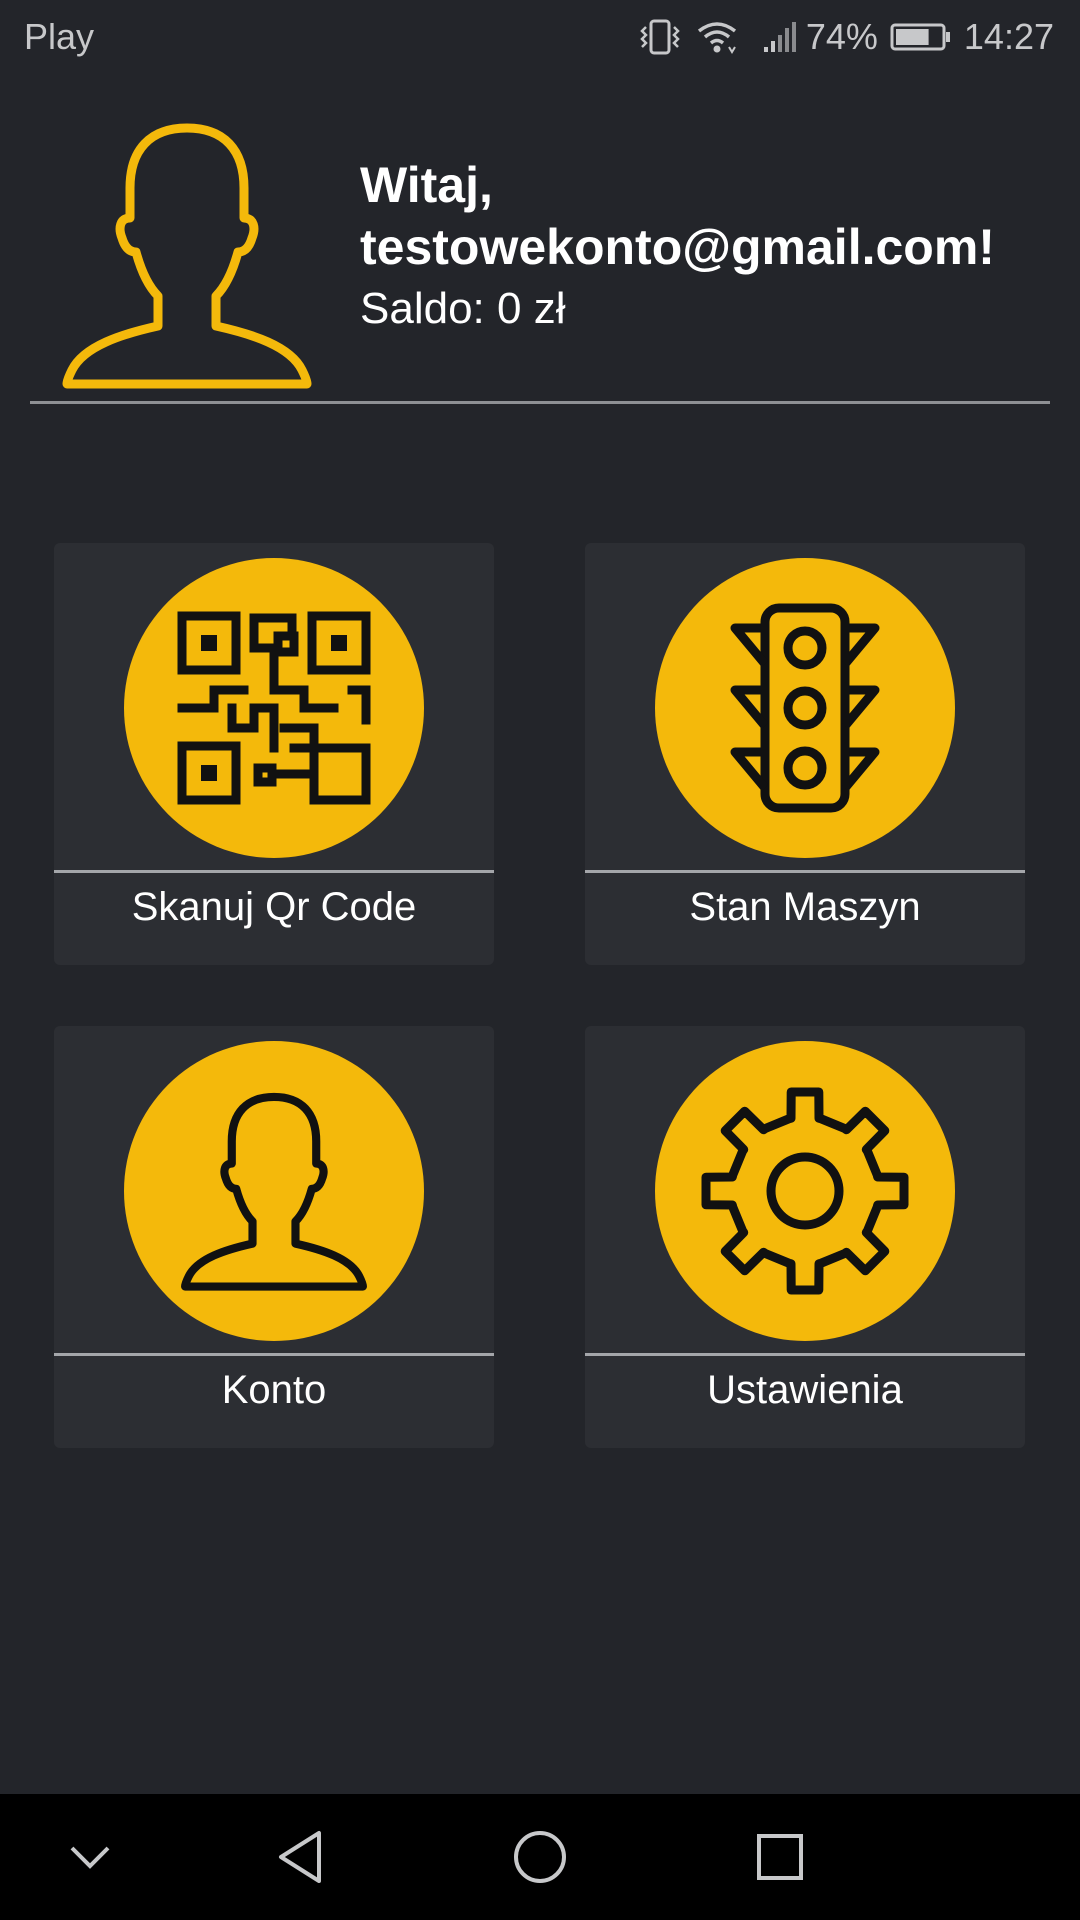 The height and width of the screenshot is (1920, 1080). What do you see at coordinates (274, 907) in the screenshot?
I see `tile-label: Skanuj Qr Code` at bounding box center [274, 907].